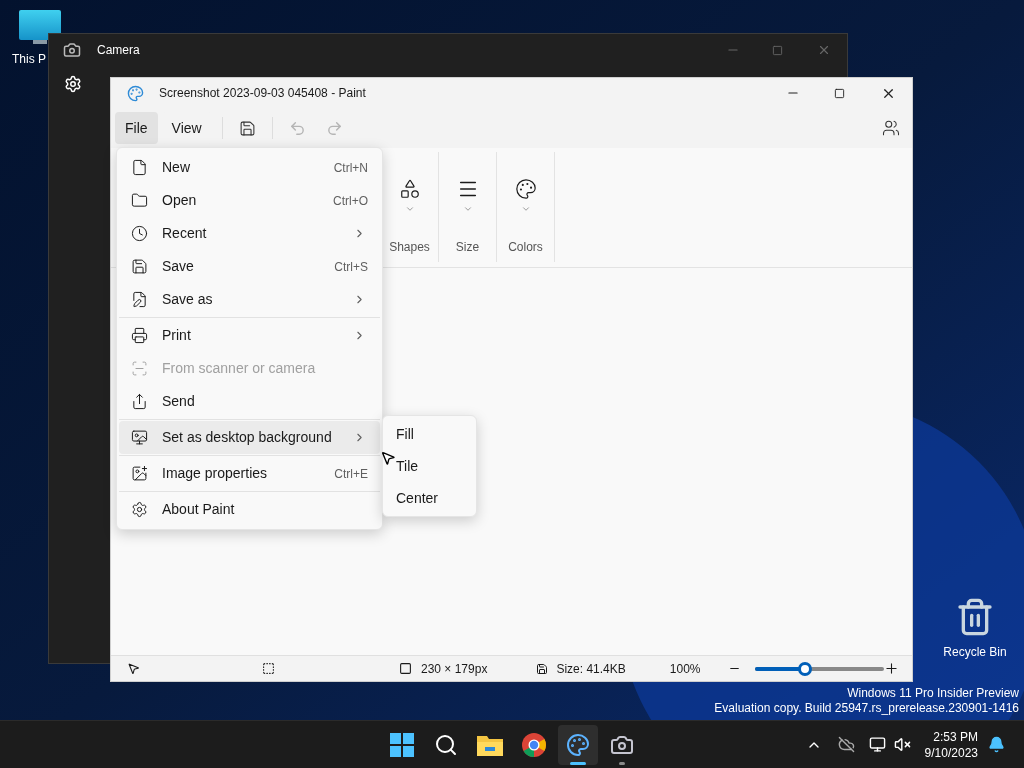 This screenshot has height=768, width=1024. What do you see at coordinates (268, 668) in the screenshot?
I see `selection-icon` at bounding box center [268, 668].